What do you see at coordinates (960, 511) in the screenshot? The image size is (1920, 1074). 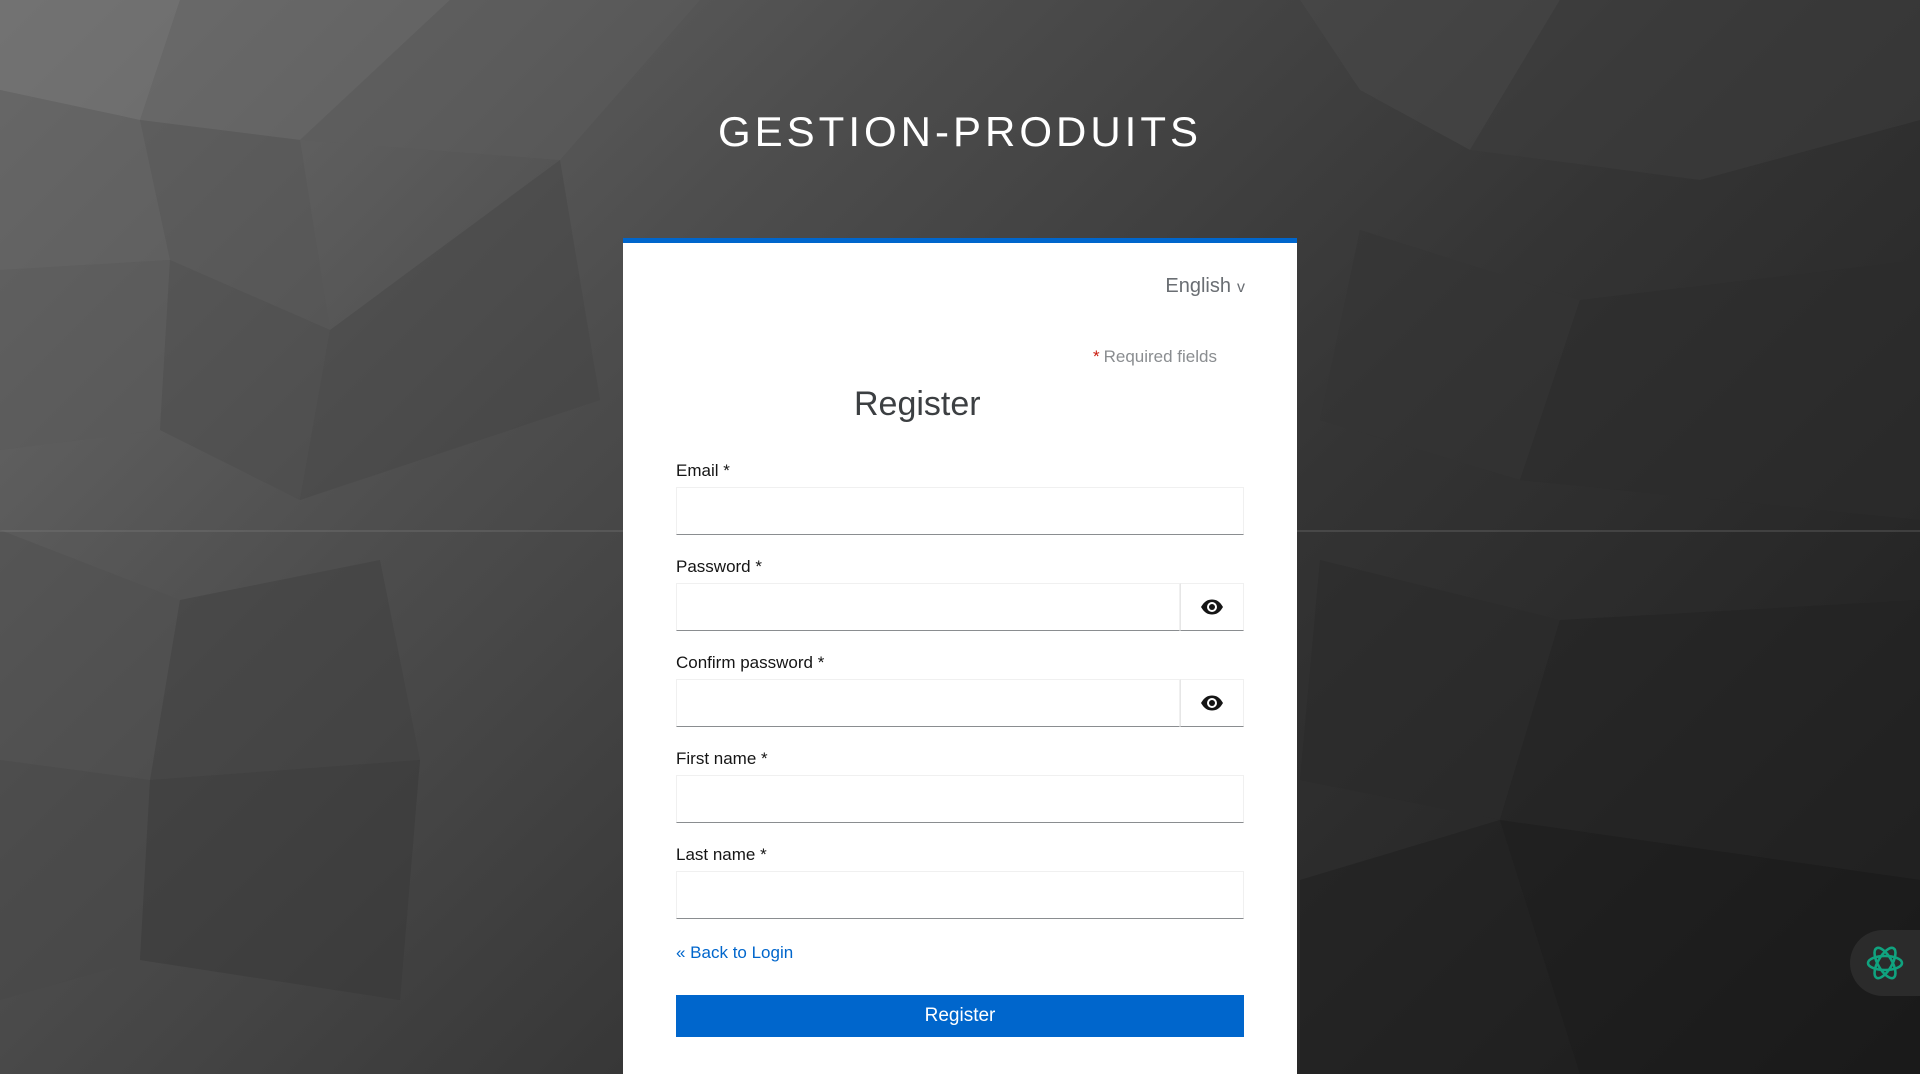 I see `email-field` at bounding box center [960, 511].